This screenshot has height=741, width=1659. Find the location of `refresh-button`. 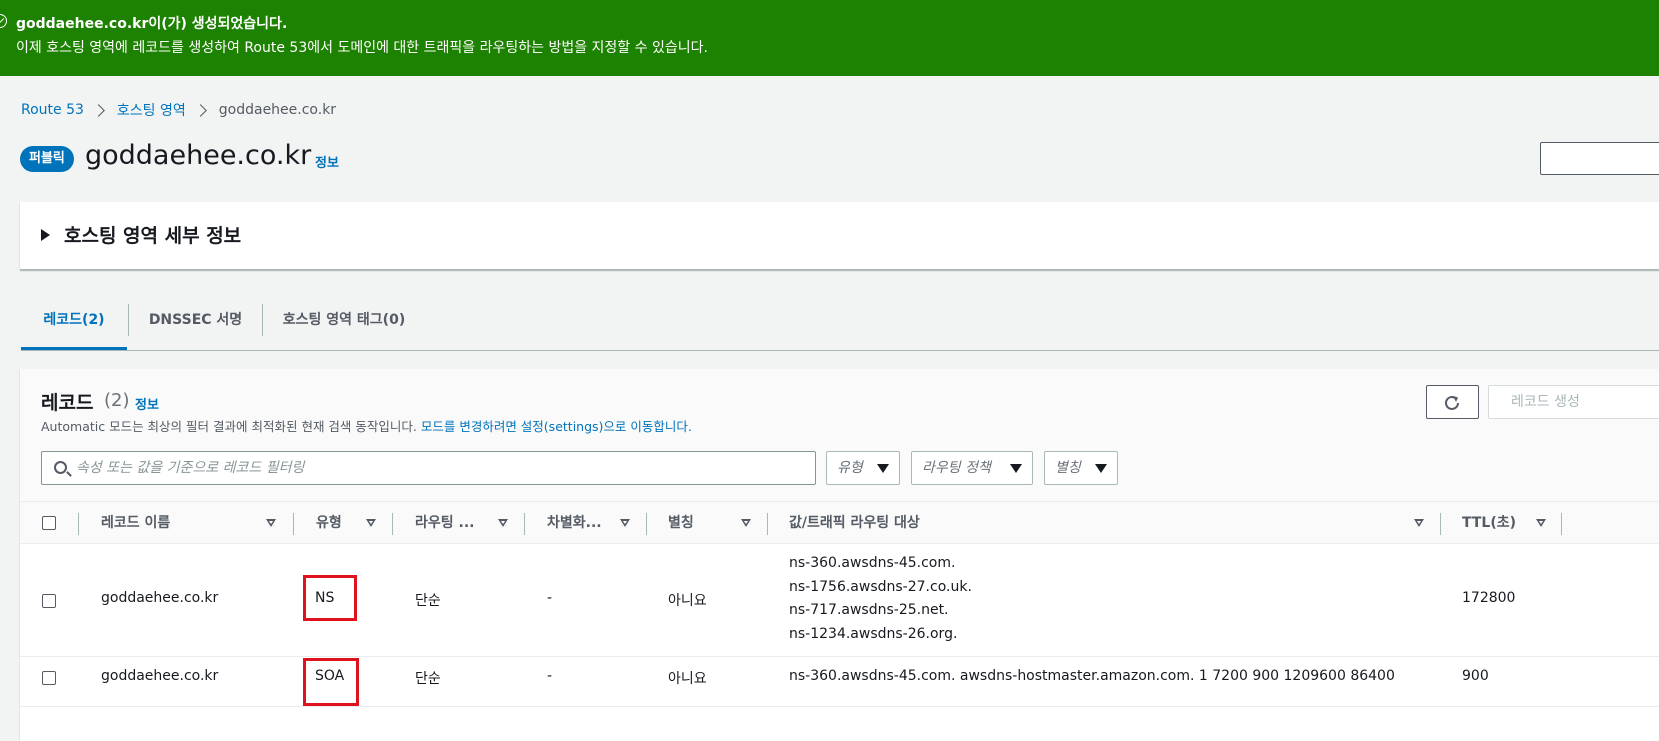

refresh-button is located at coordinates (1452, 402).